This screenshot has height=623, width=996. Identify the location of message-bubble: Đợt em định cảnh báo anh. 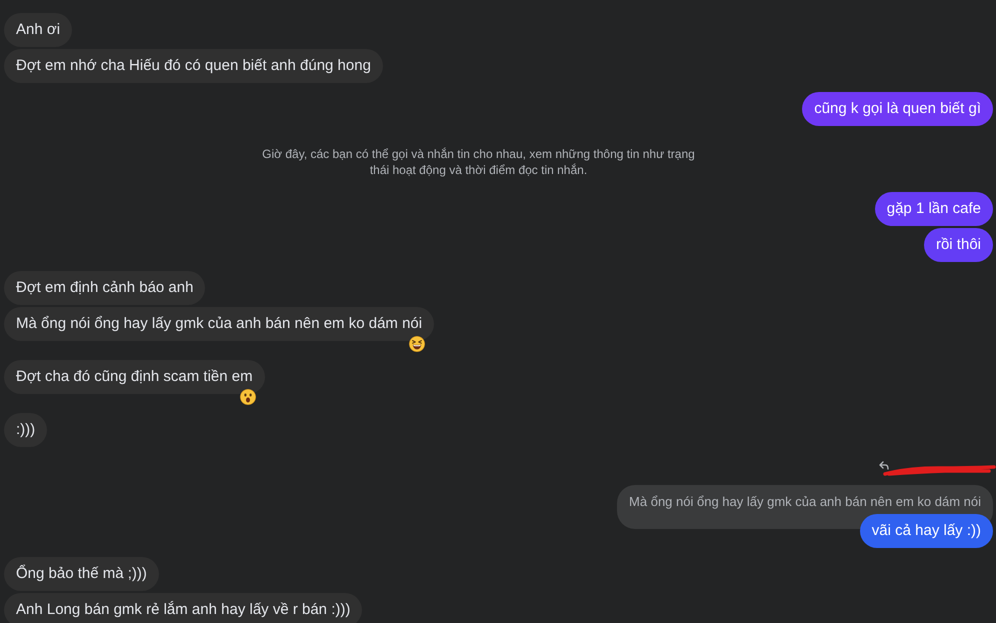
(105, 288).